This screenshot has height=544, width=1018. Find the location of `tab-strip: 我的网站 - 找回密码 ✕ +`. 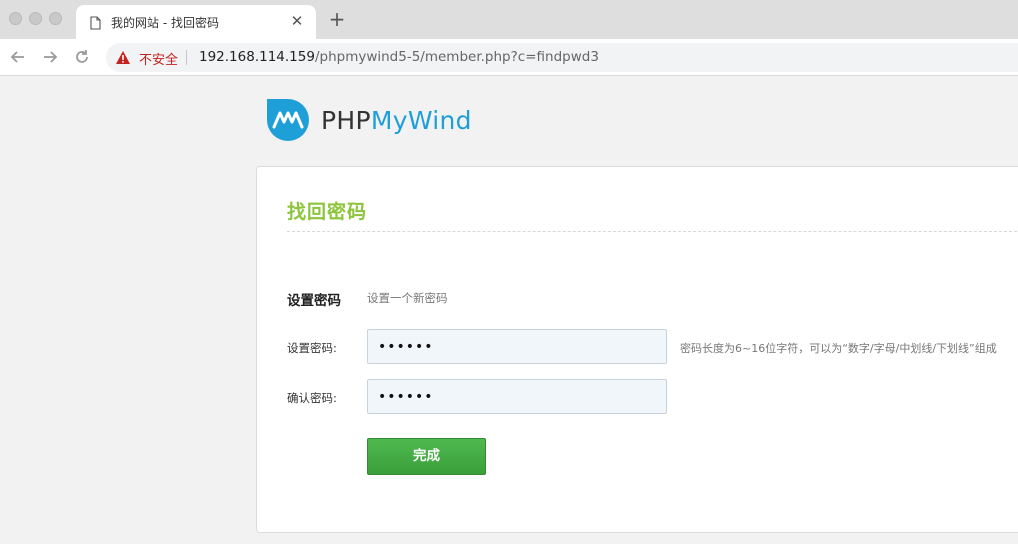

tab-strip: 我的网站 - 找回密码 ✕ + is located at coordinates (509, 19).